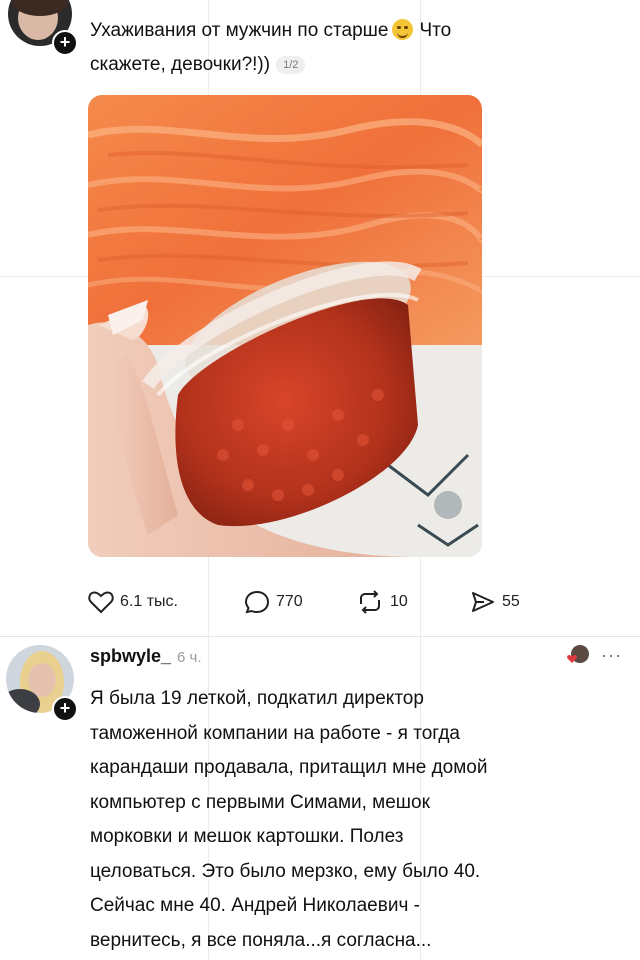  Describe the element at coordinates (180, 64) in the screenshot. I see `post-caption-line2: скажете, девочки?!))` at that location.